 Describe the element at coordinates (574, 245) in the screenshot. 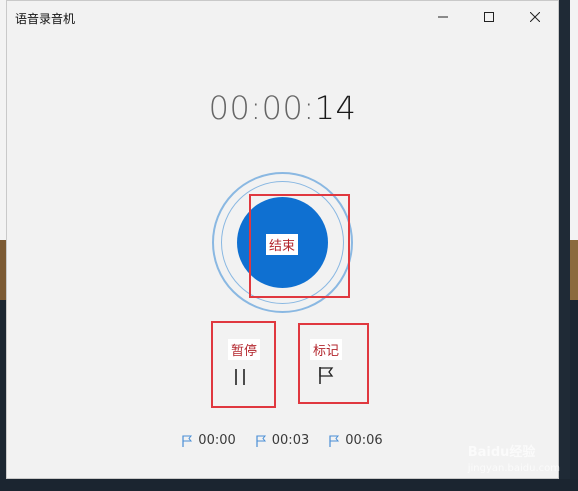

I see `desktop-background-right` at that location.